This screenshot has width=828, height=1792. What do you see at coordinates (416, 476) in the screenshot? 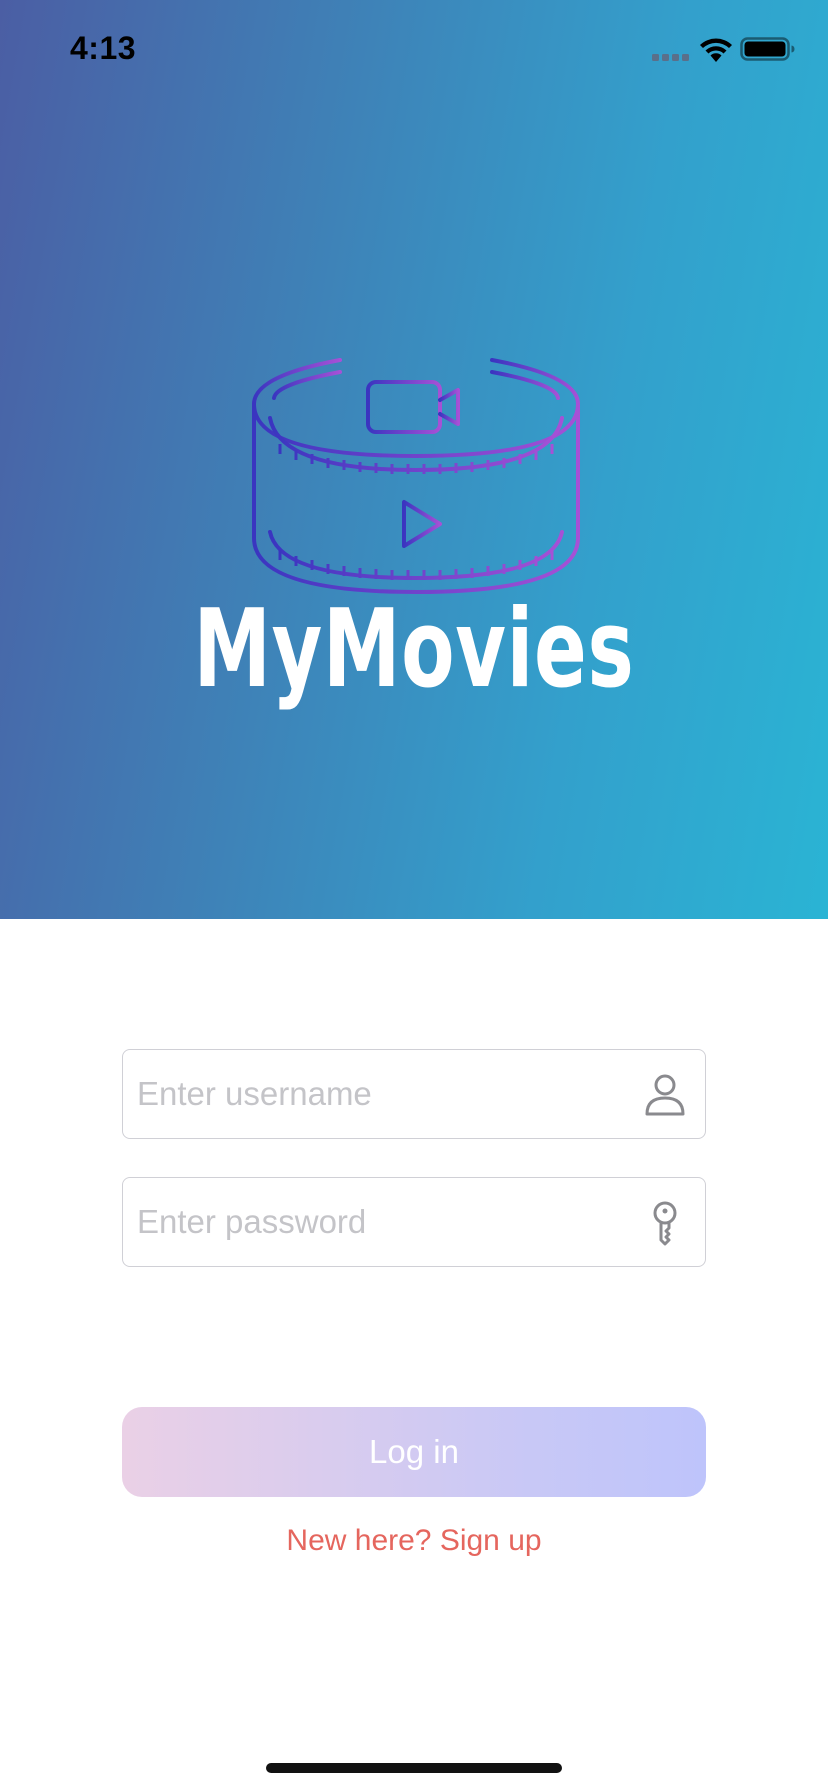
I see `film-reel-logo-icon` at bounding box center [416, 476].